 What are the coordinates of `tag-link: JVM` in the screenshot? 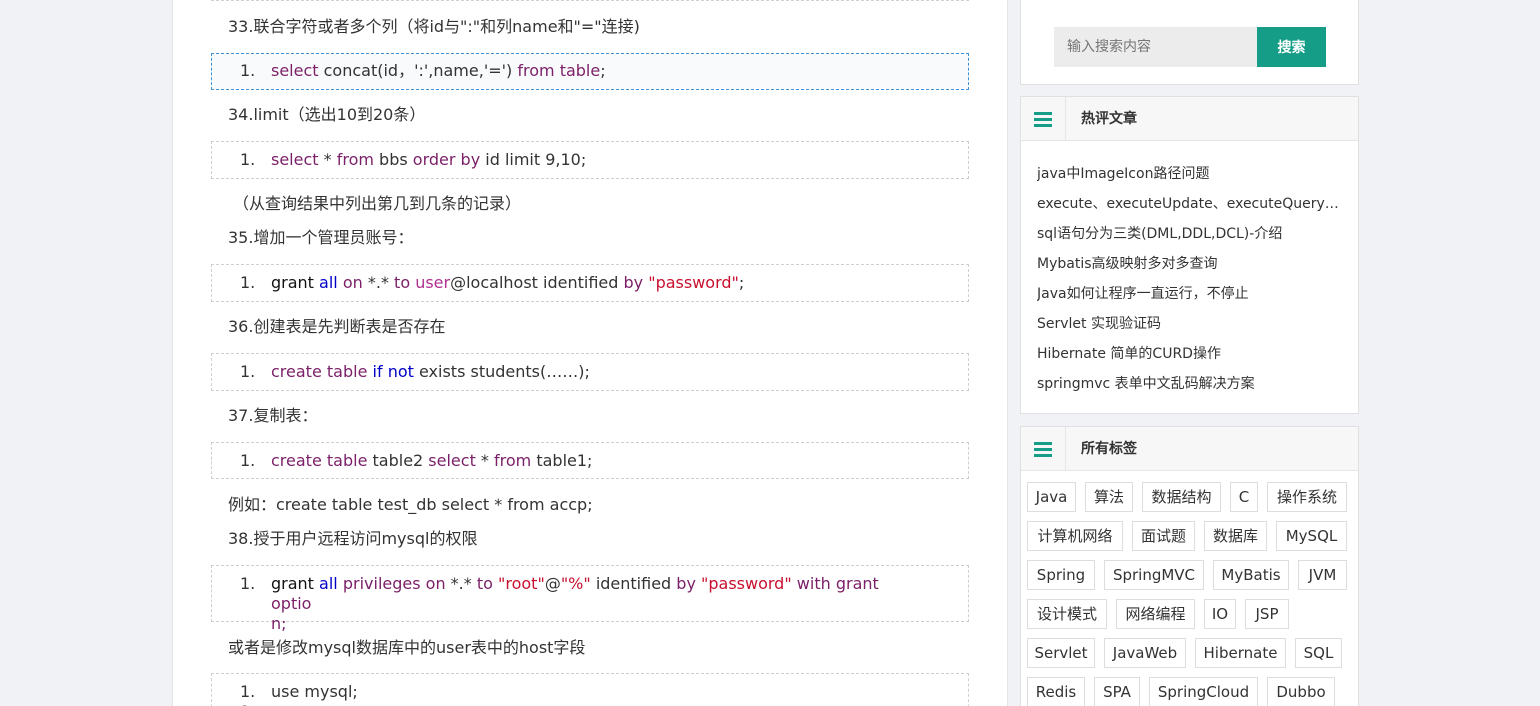 It's located at (1322, 575).